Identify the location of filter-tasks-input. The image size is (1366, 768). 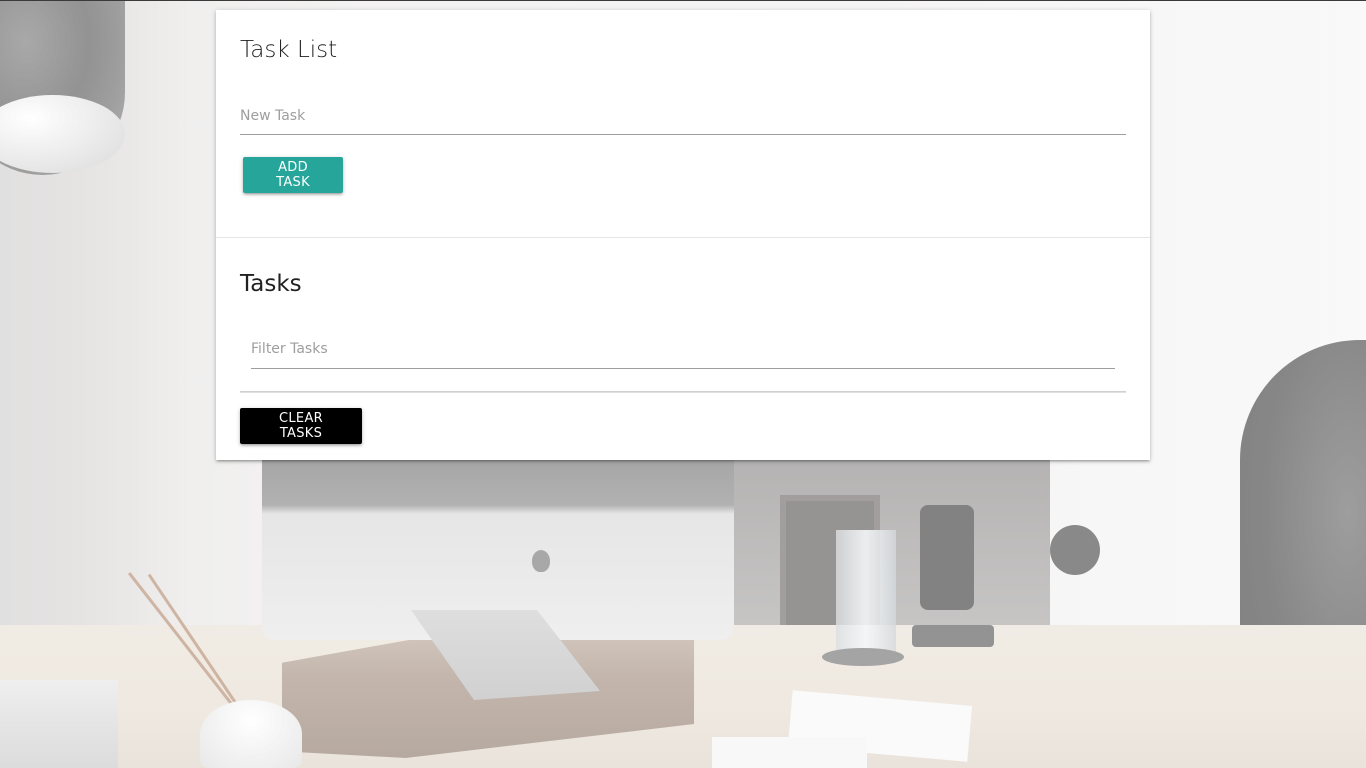
(683, 349).